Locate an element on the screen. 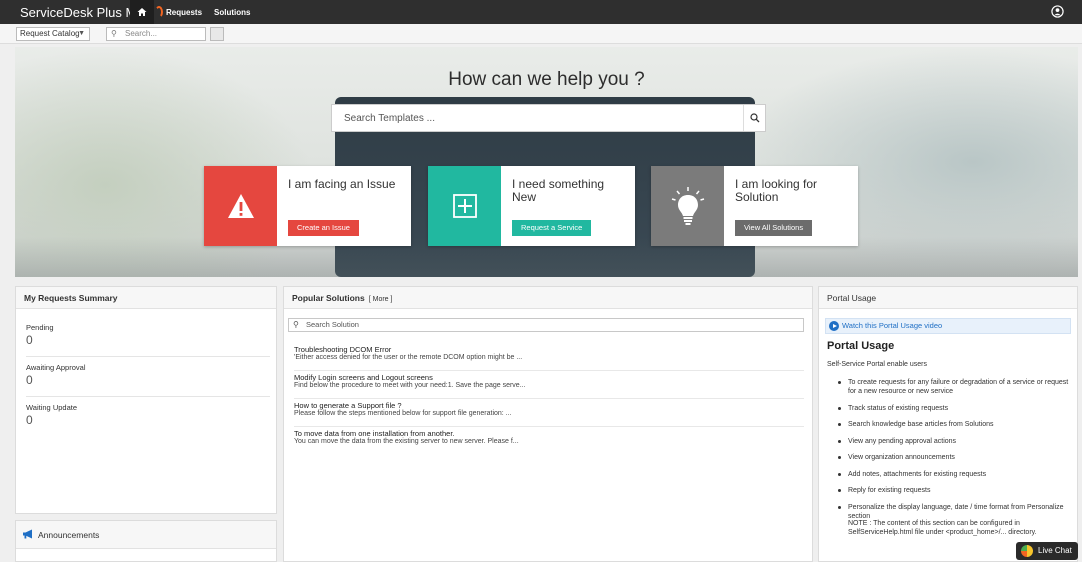 This screenshot has width=1082, height=562. lightbulb-icon is located at coordinates (687, 206).